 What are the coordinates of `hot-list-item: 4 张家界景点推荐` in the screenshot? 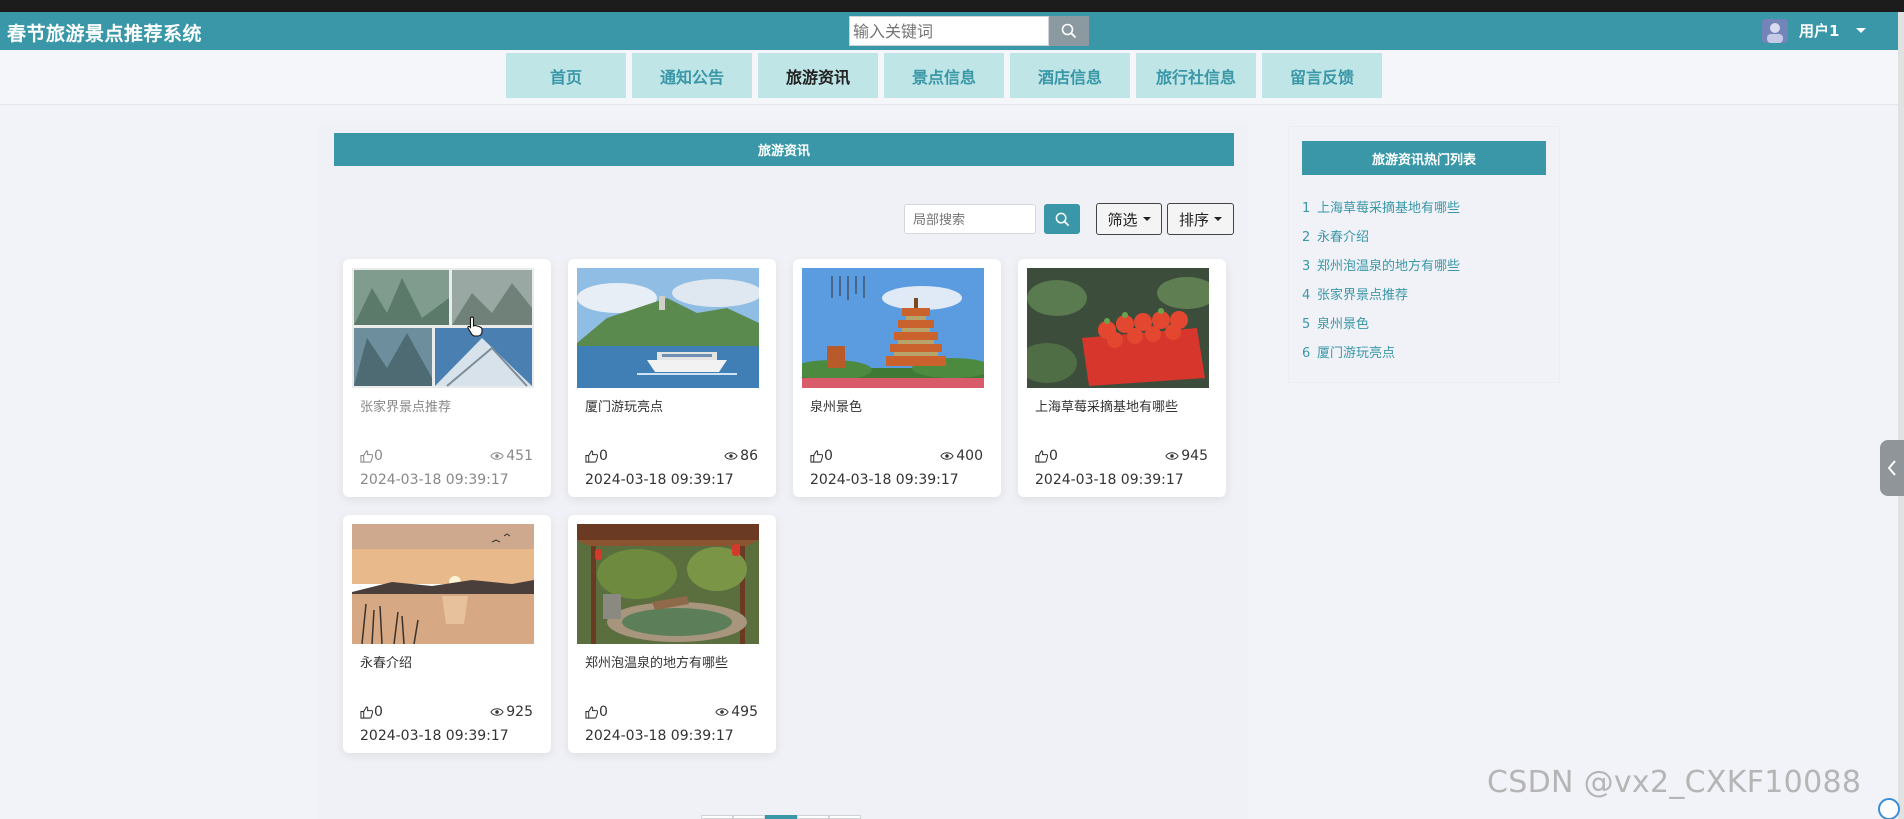 It's located at (1355, 293).